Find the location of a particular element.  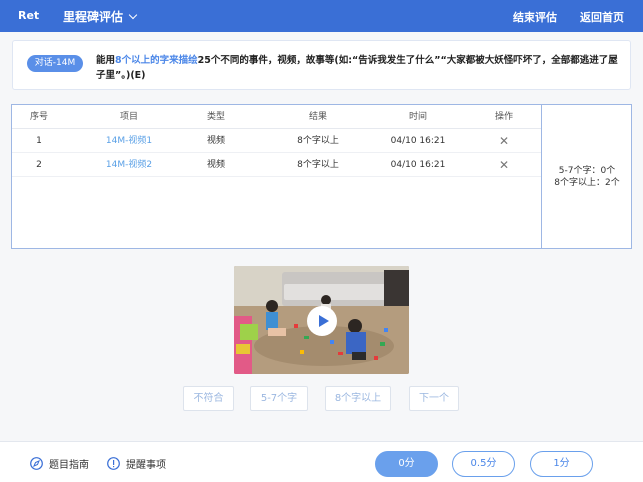

table-row: 1 14M-视频1 视频 8个字以上 04/10 16:21 ✕ is located at coordinates (276, 141).